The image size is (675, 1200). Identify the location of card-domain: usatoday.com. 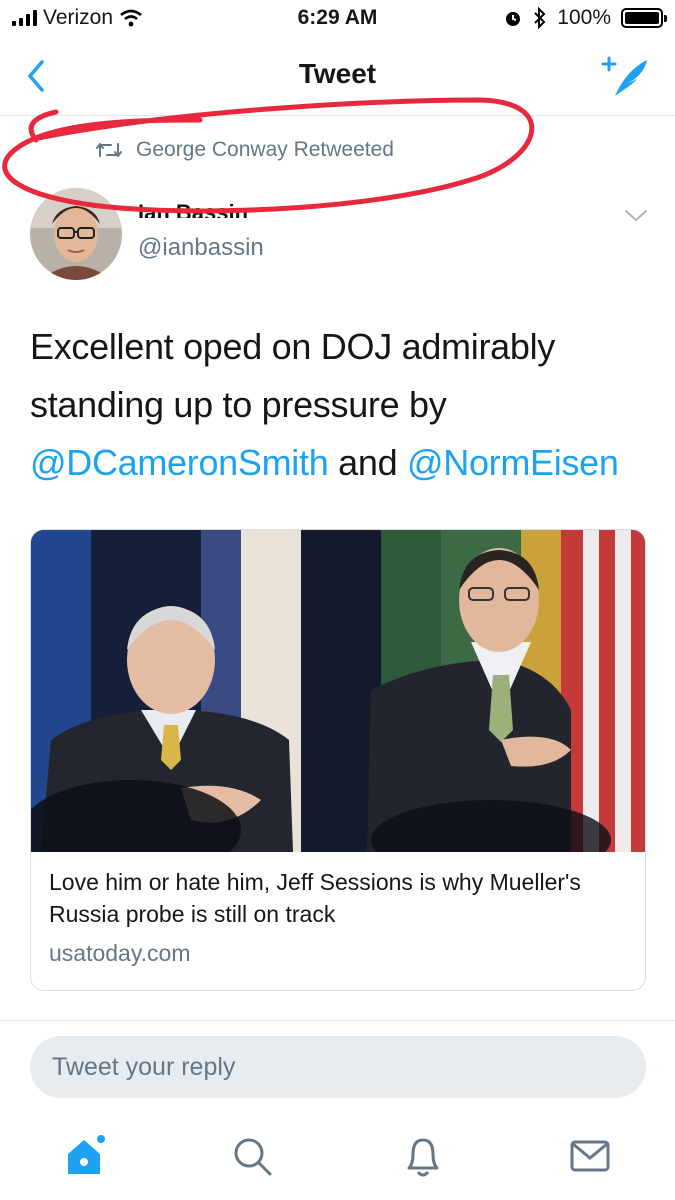
(120, 953).